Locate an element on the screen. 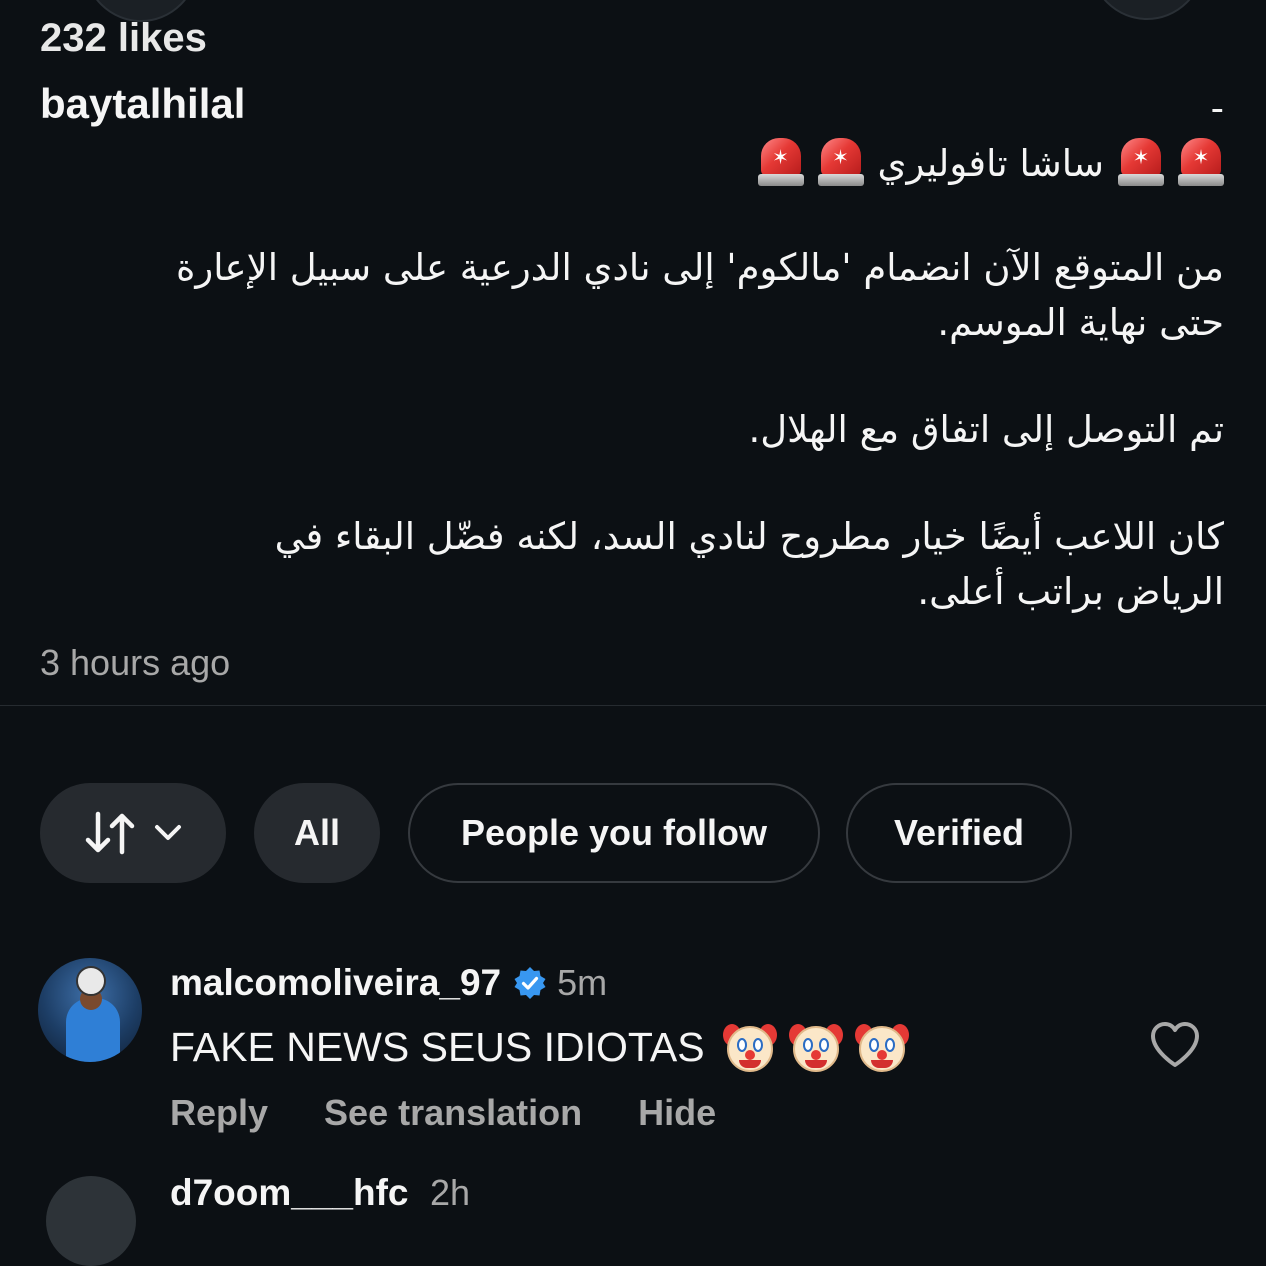 The image size is (1266, 1266). chevron-down-icon is located at coordinates (168, 833).